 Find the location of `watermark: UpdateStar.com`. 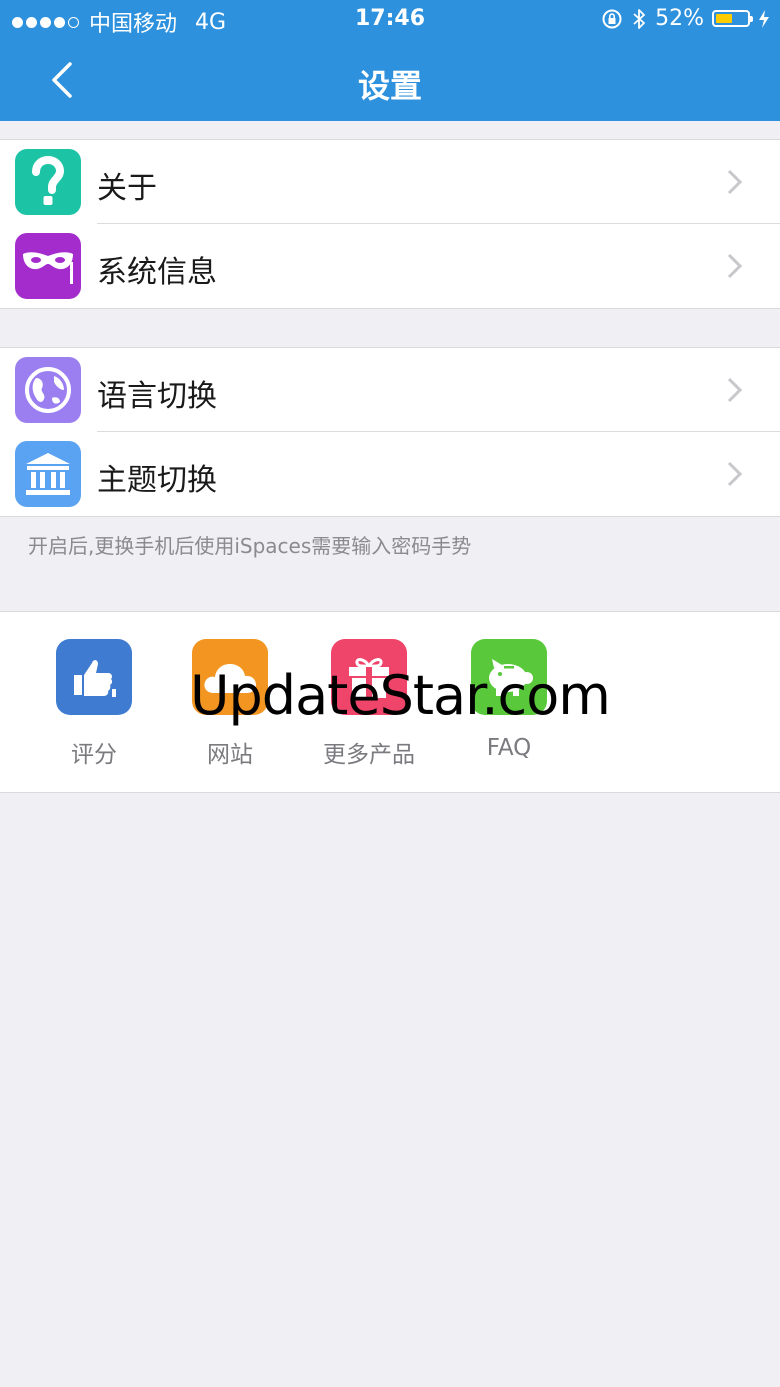

watermark: UpdateStar.com is located at coordinates (400, 695).